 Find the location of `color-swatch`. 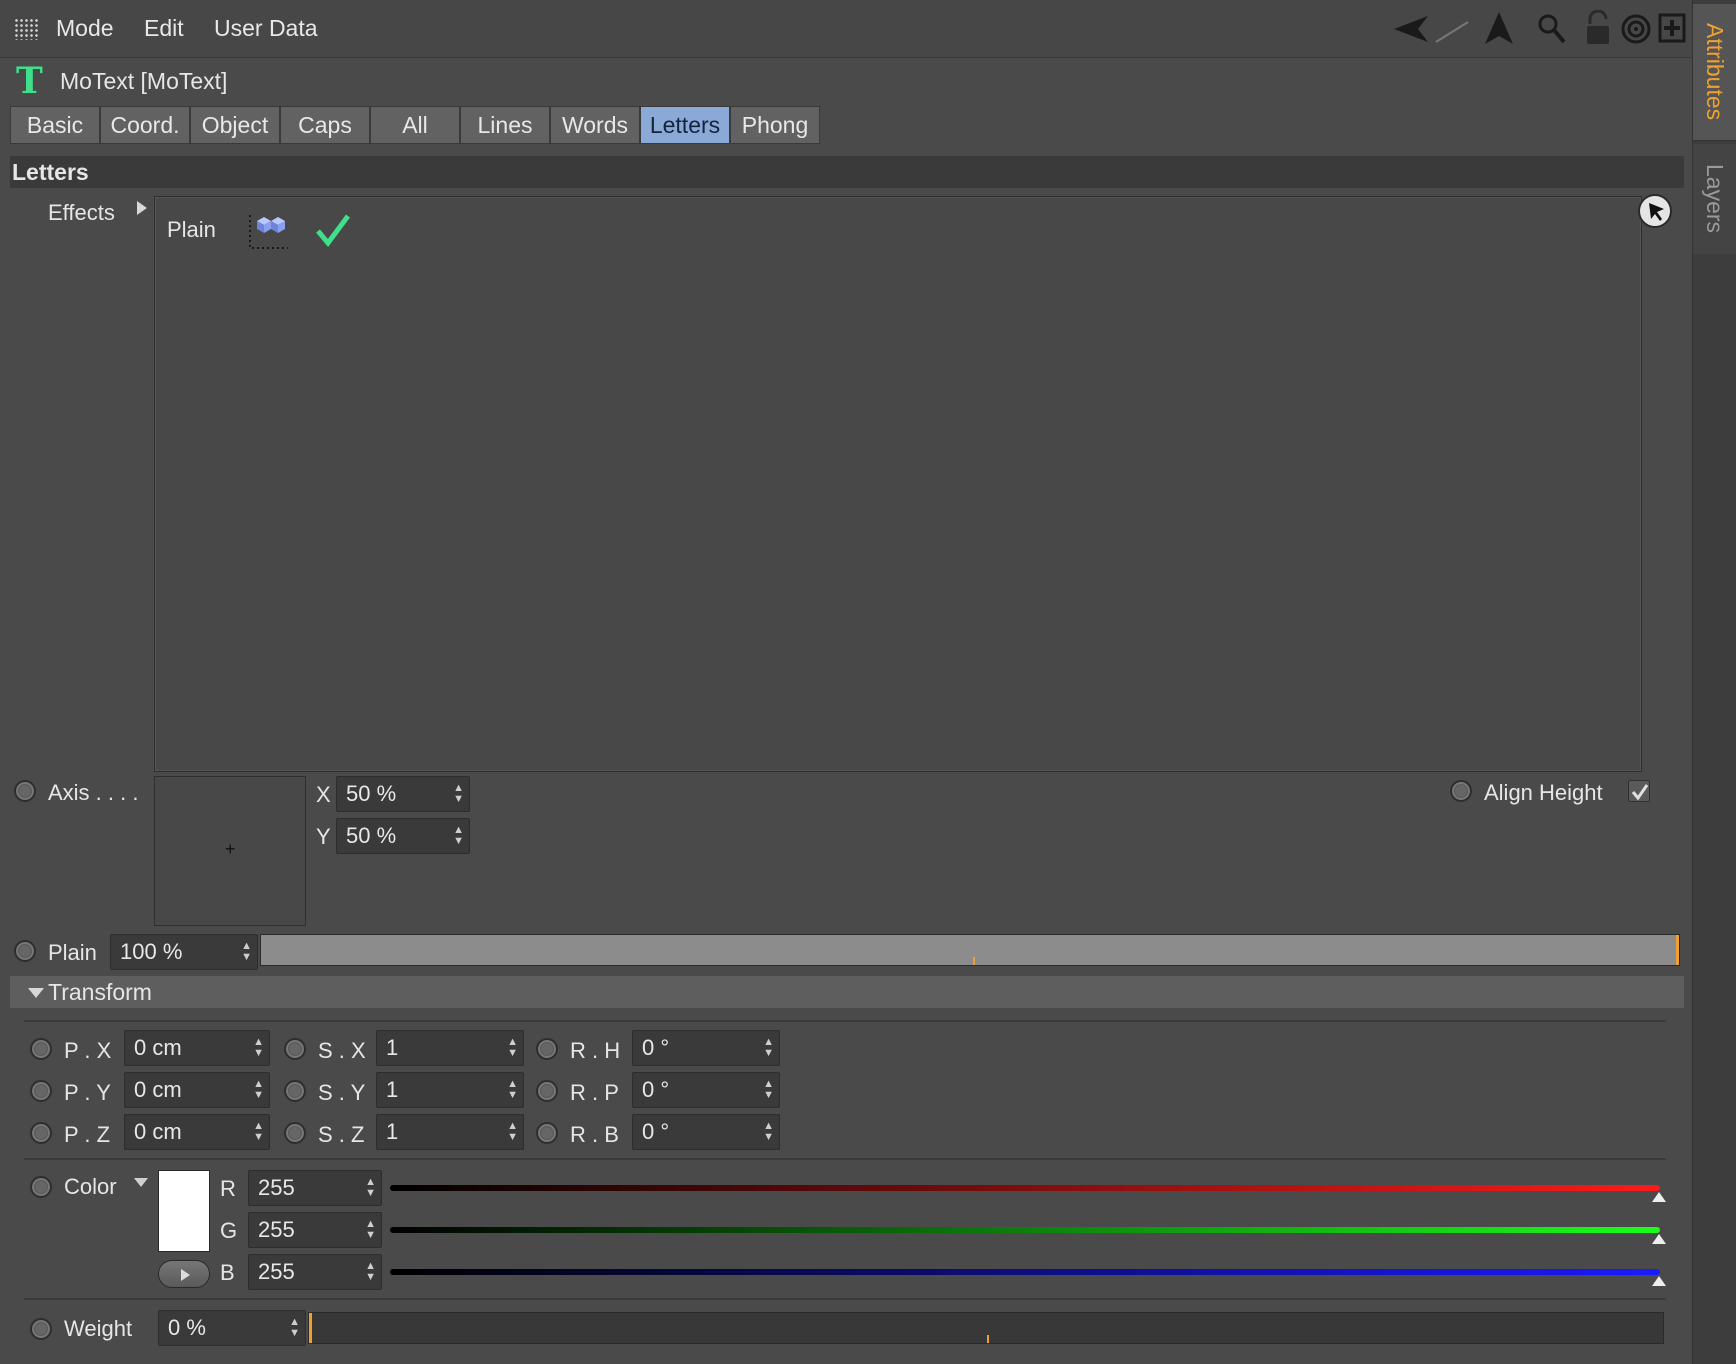

color-swatch is located at coordinates (184, 1211).